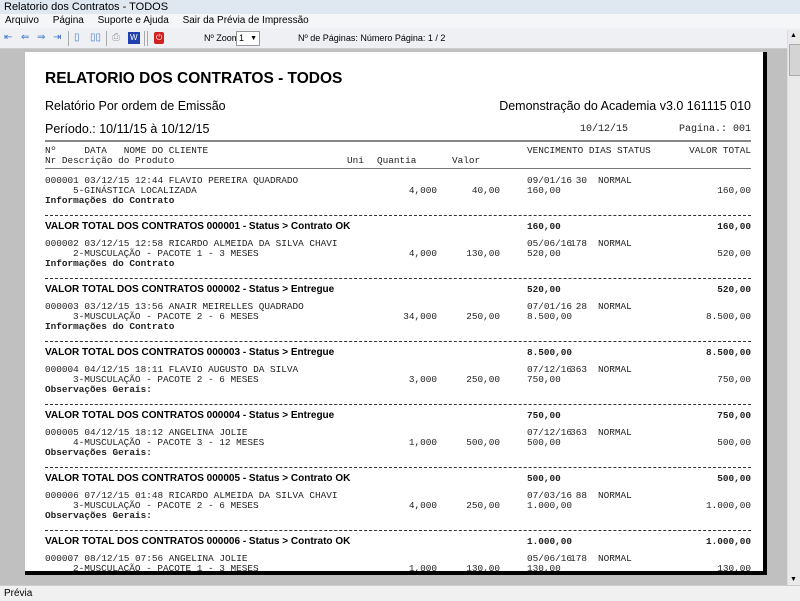  Describe the element at coordinates (728, 505) in the screenshot. I see `line-total: 1.000,00` at that location.